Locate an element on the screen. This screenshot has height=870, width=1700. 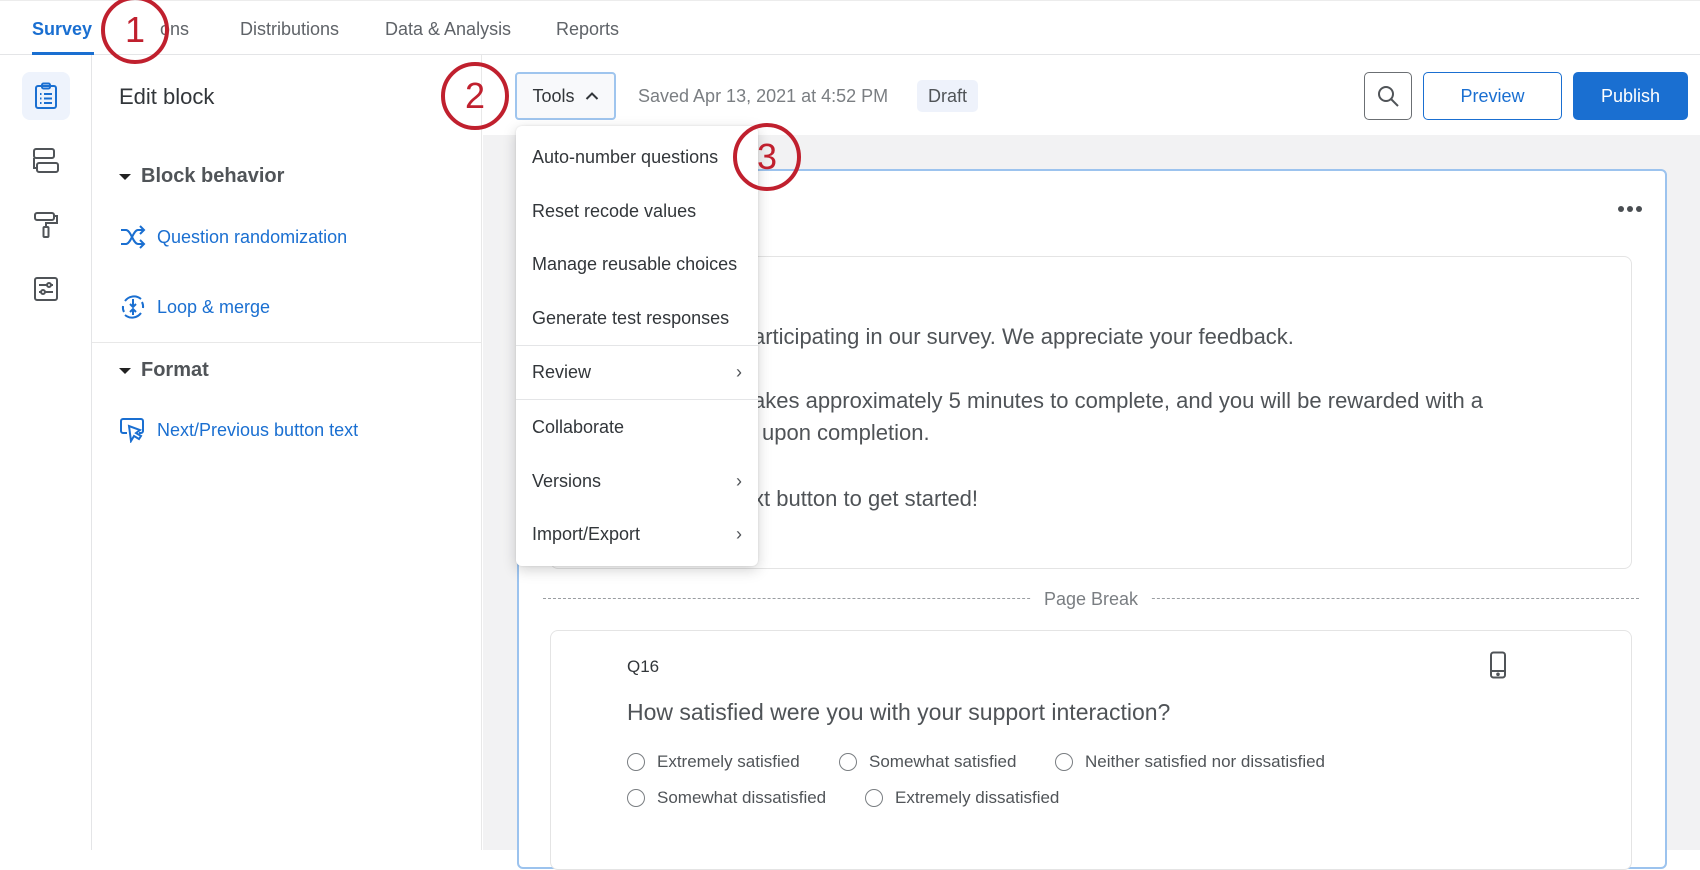
block-more-options-button is located at coordinates (1630, 209).